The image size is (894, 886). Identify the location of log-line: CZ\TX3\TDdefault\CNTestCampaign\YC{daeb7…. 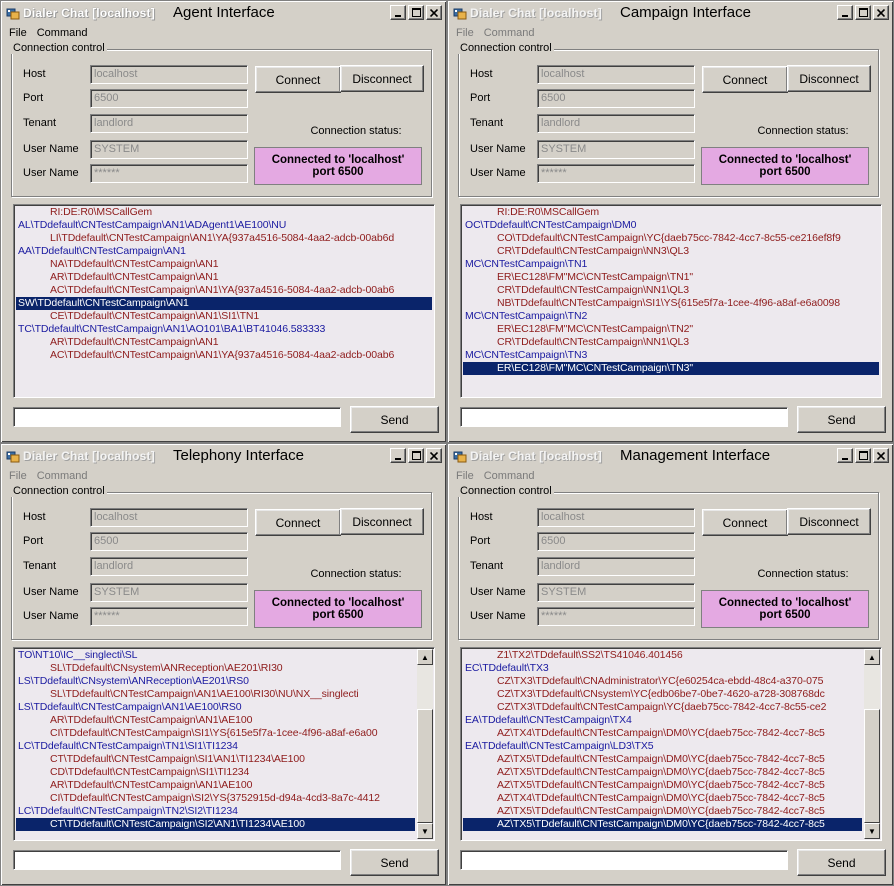
(662, 707).